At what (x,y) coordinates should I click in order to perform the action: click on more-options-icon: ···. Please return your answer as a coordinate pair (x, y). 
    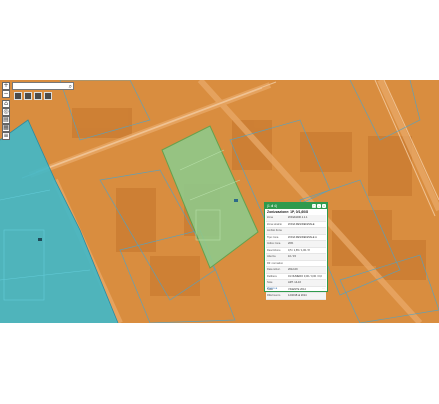
    Looking at the image, I should click on (323, 288).